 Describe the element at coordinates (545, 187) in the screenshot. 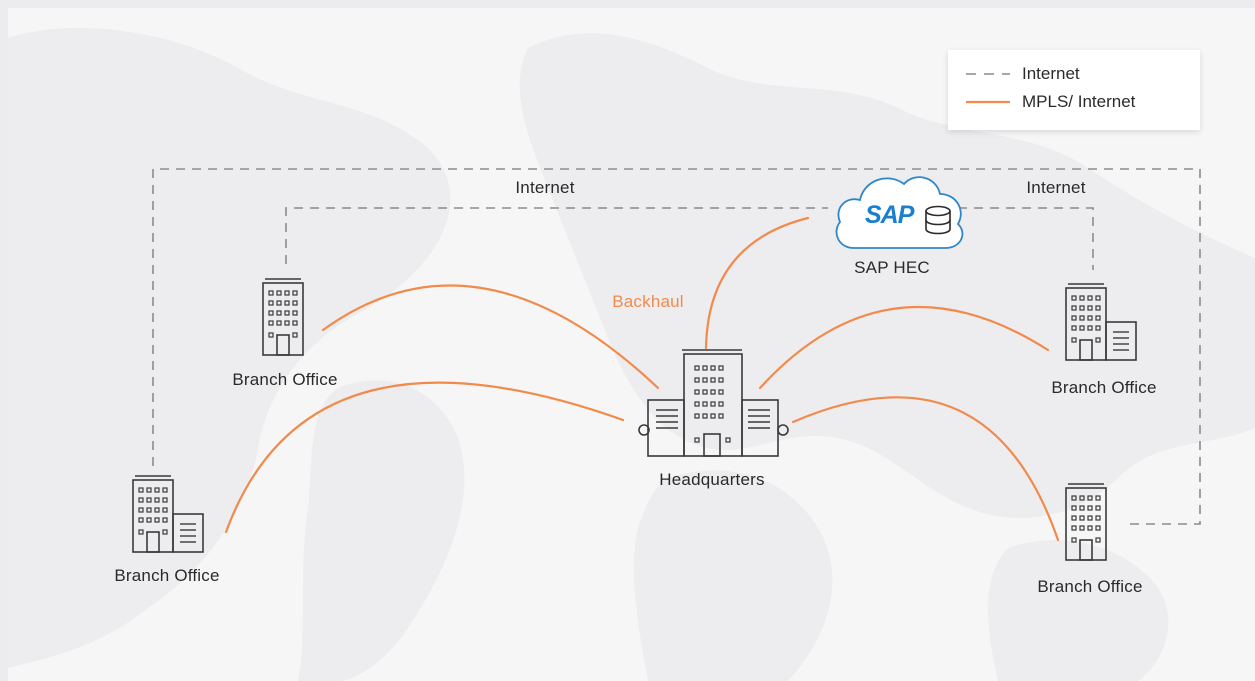

I see `internet-label-left: Internet` at that location.